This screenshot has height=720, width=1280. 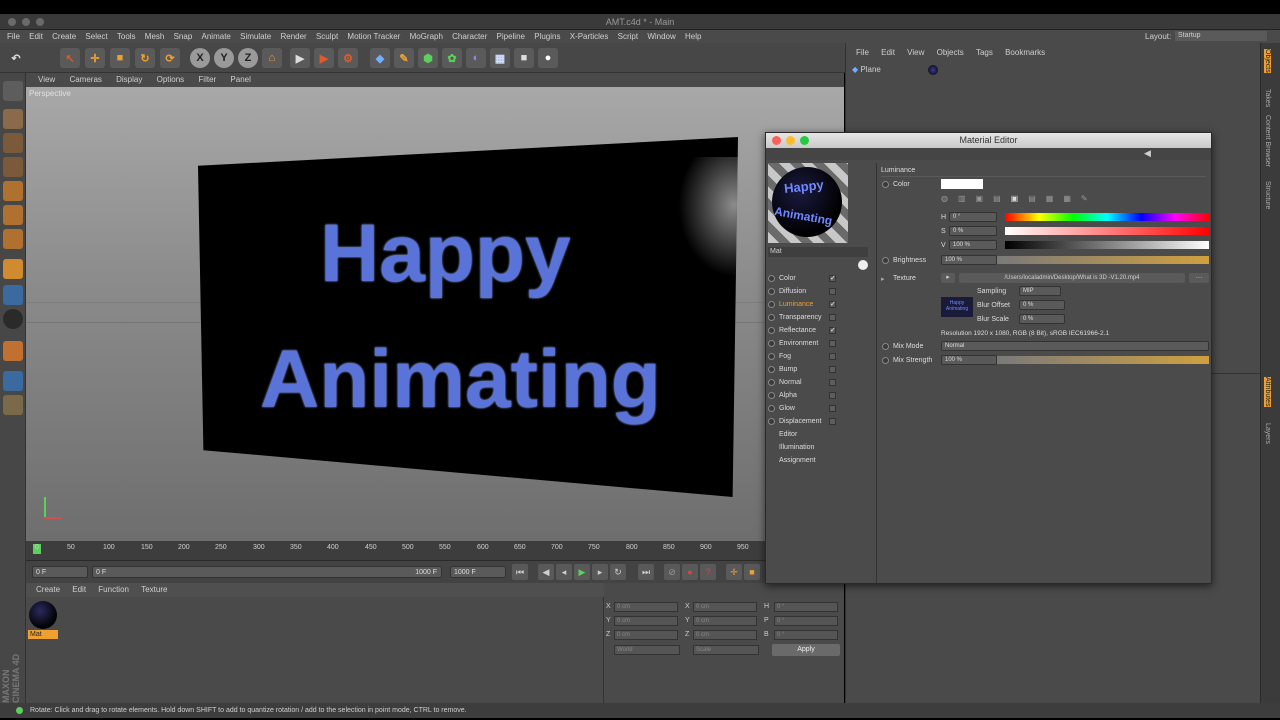 What do you see at coordinates (725, 621) in the screenshot?
I see `size-y-field: 0 cm` at bounding box center [725, 621].